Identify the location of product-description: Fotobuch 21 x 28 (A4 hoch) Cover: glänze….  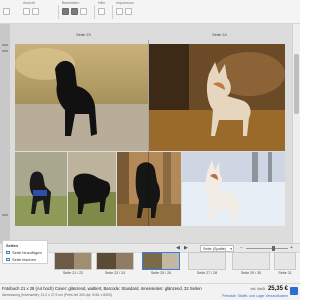
(102, 288).